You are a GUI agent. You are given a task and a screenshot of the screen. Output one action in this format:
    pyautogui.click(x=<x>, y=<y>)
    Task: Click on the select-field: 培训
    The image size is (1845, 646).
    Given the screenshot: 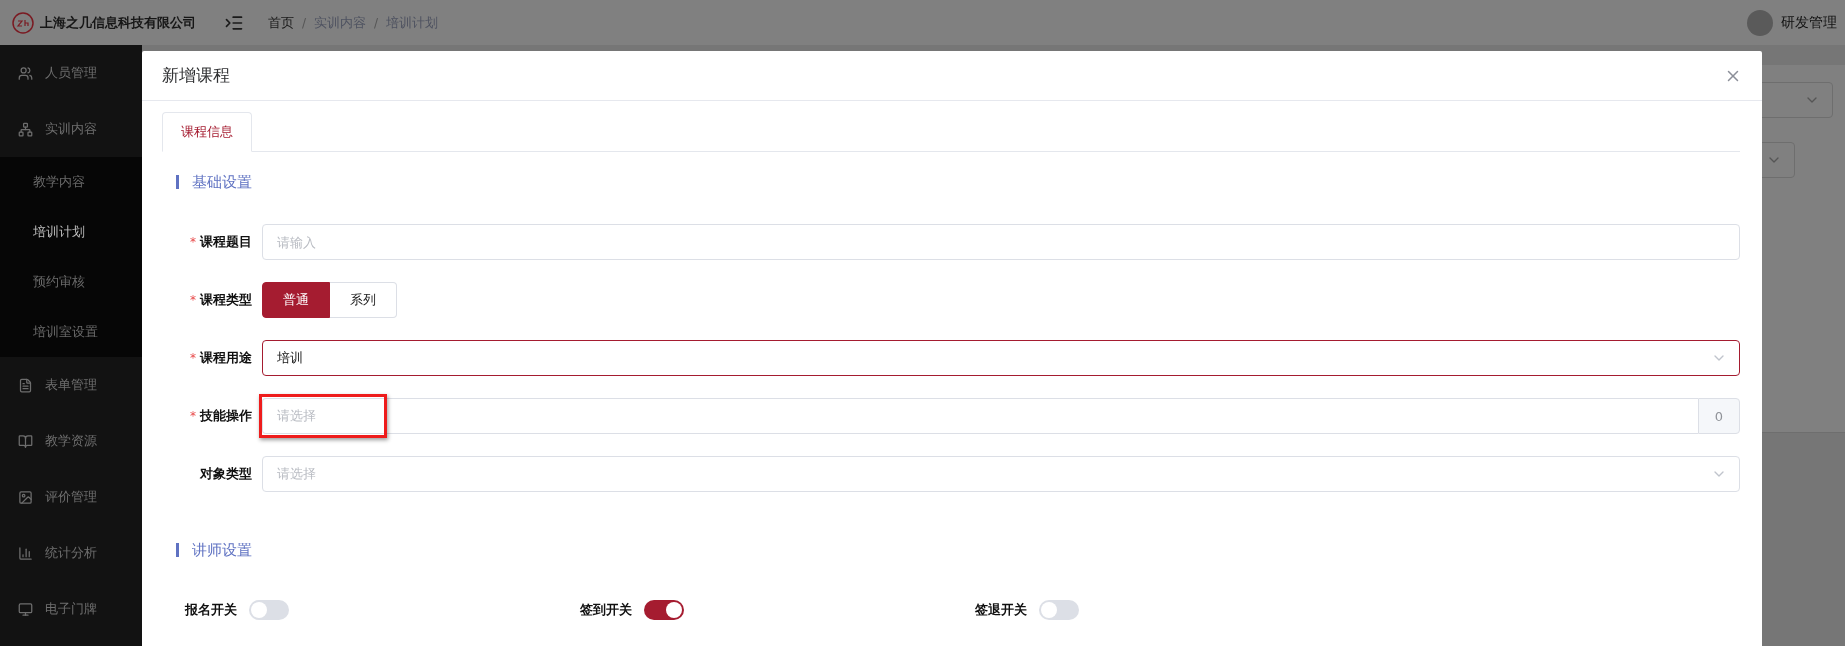 What is the action you would take?
    pyautogui.click(x=1001, y=358)
    